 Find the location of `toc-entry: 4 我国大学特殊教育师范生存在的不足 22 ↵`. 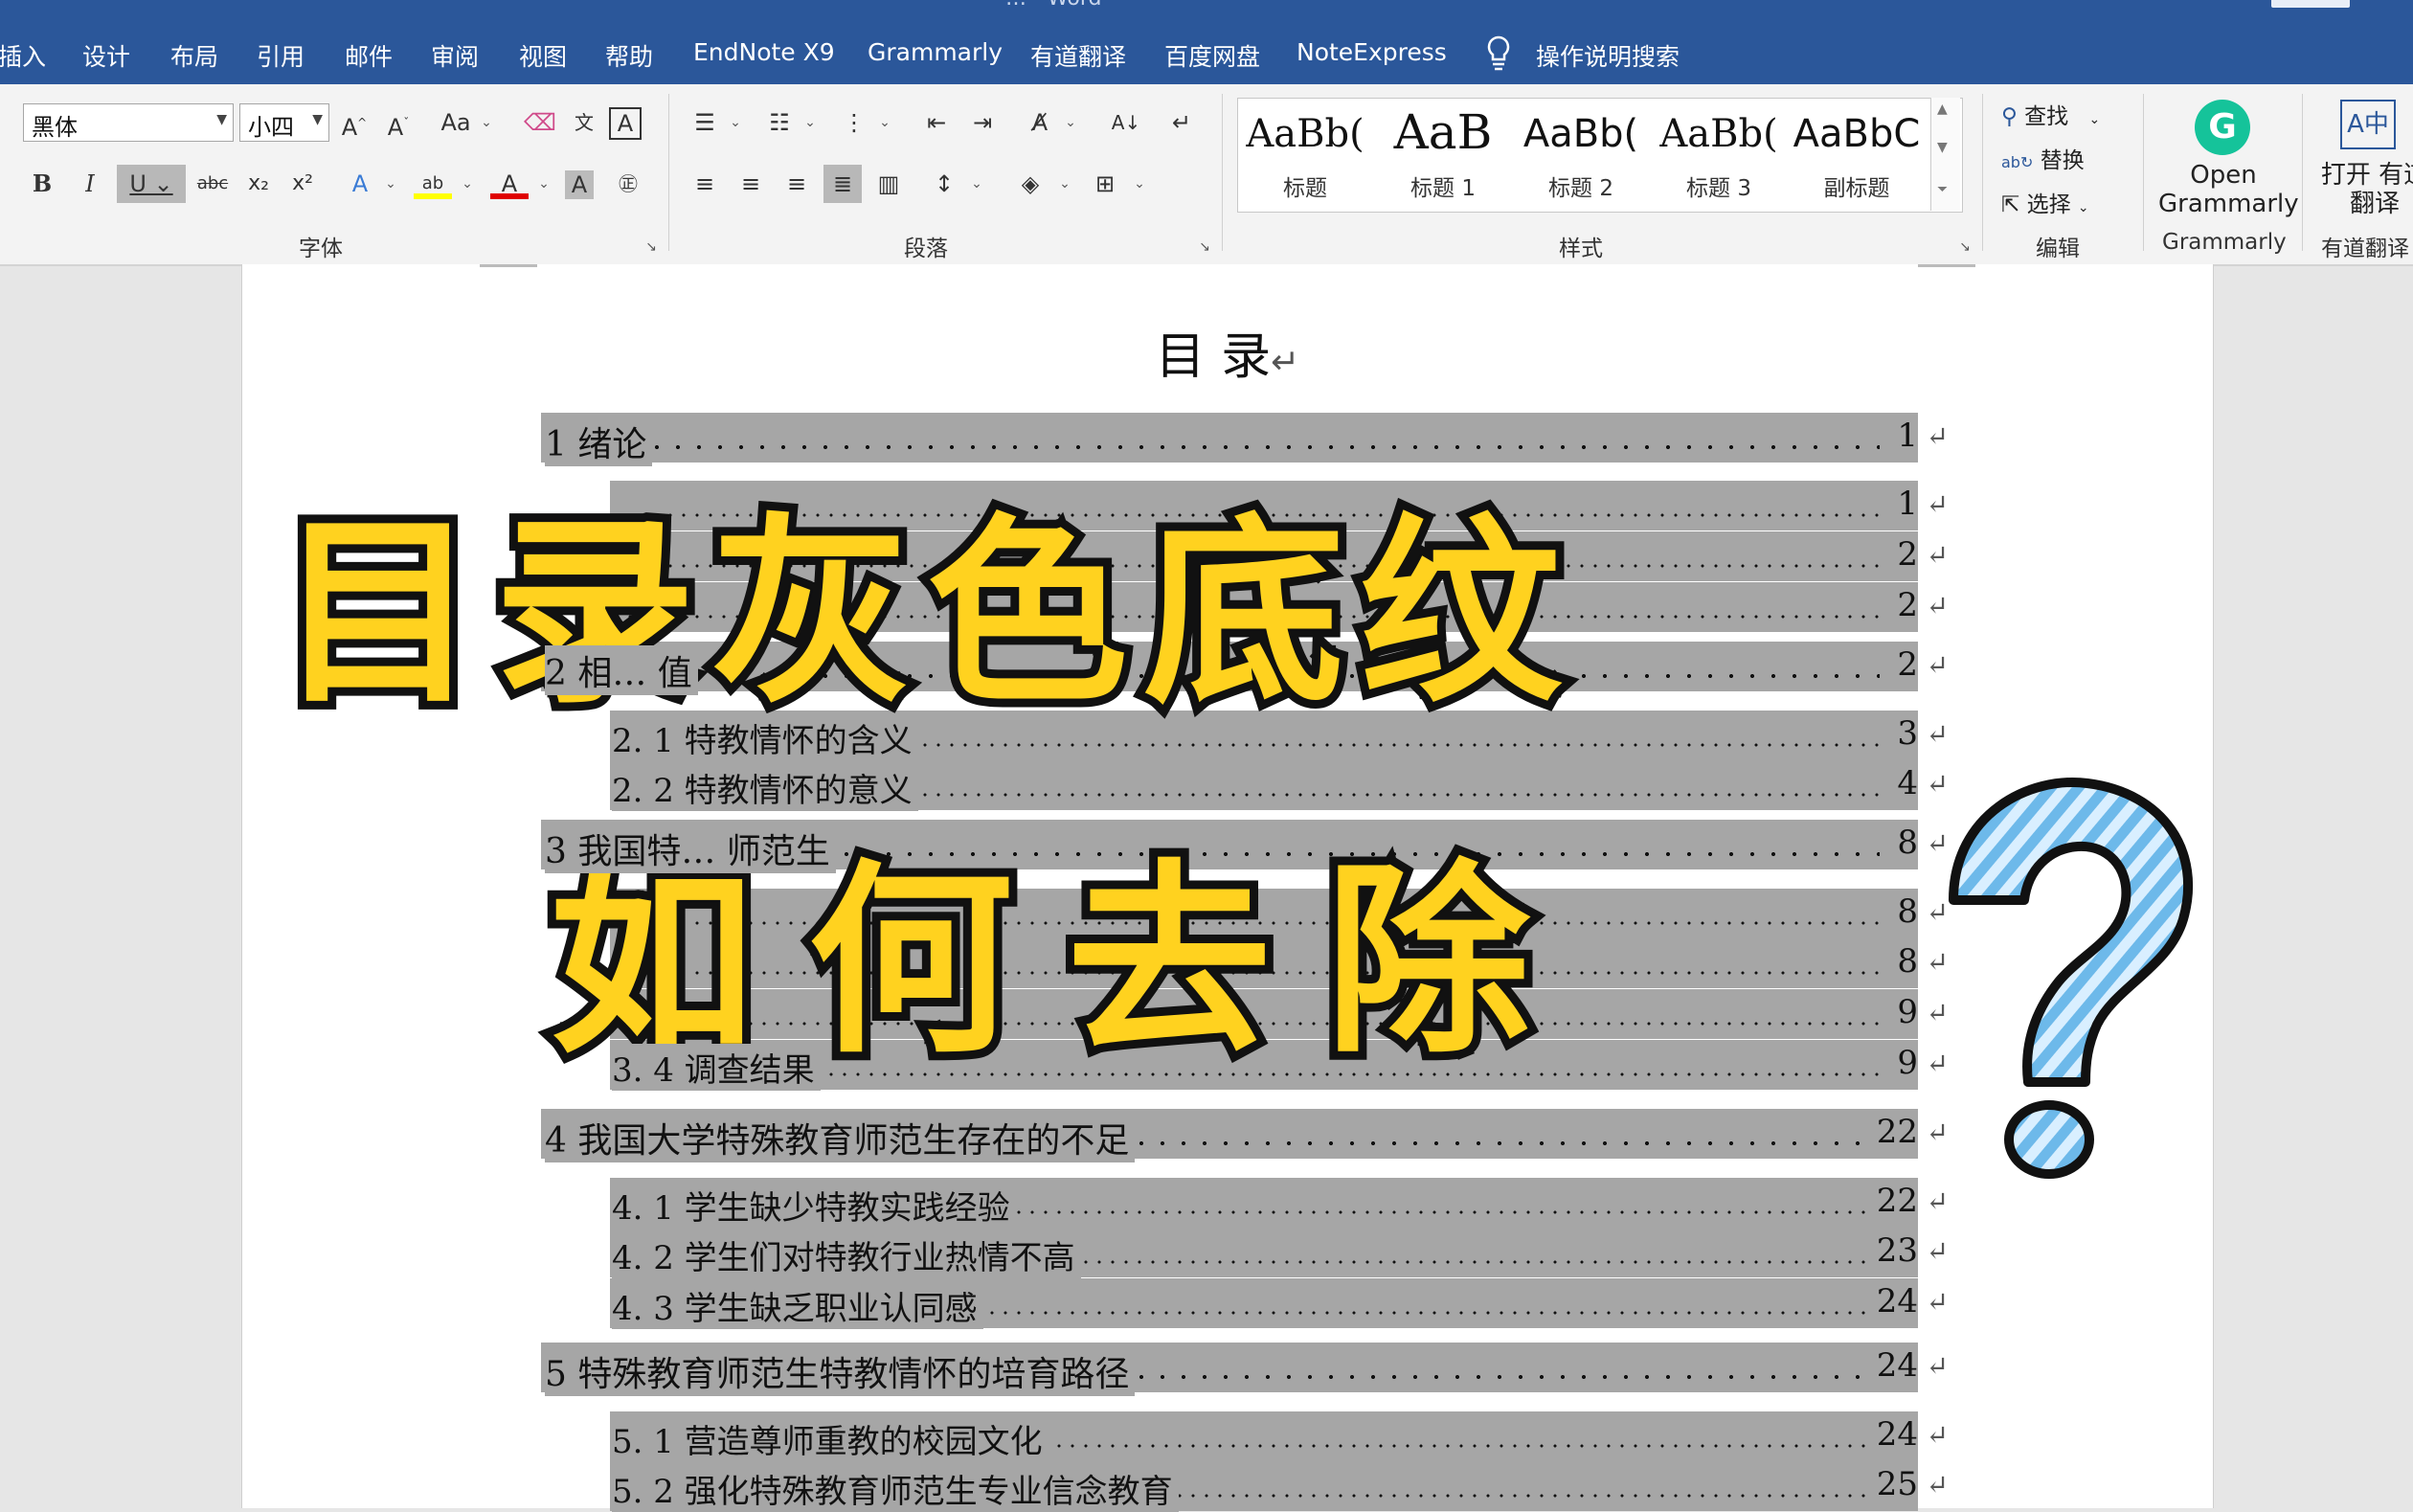

toc-entry: 4 我国大学特殊教育师范生存在的不足 22 ↵ is located at coordinates (1245, 1135).